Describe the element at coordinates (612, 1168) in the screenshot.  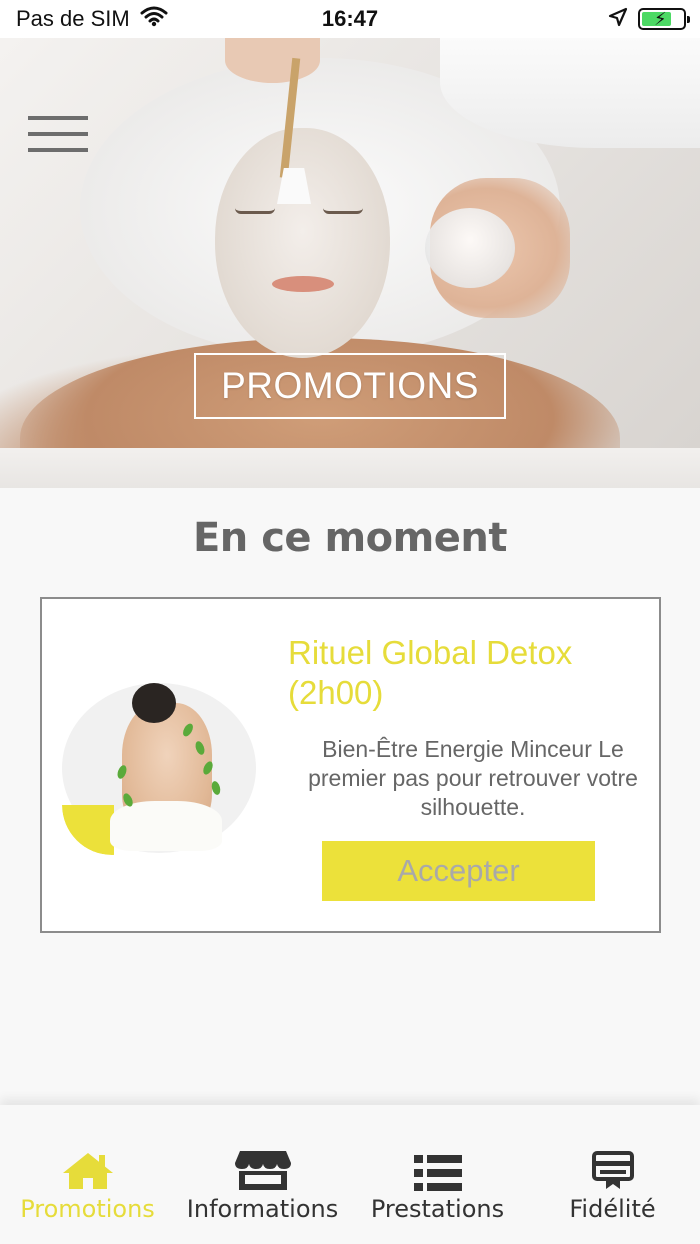
I see `loyalty-card-icon` at that location.